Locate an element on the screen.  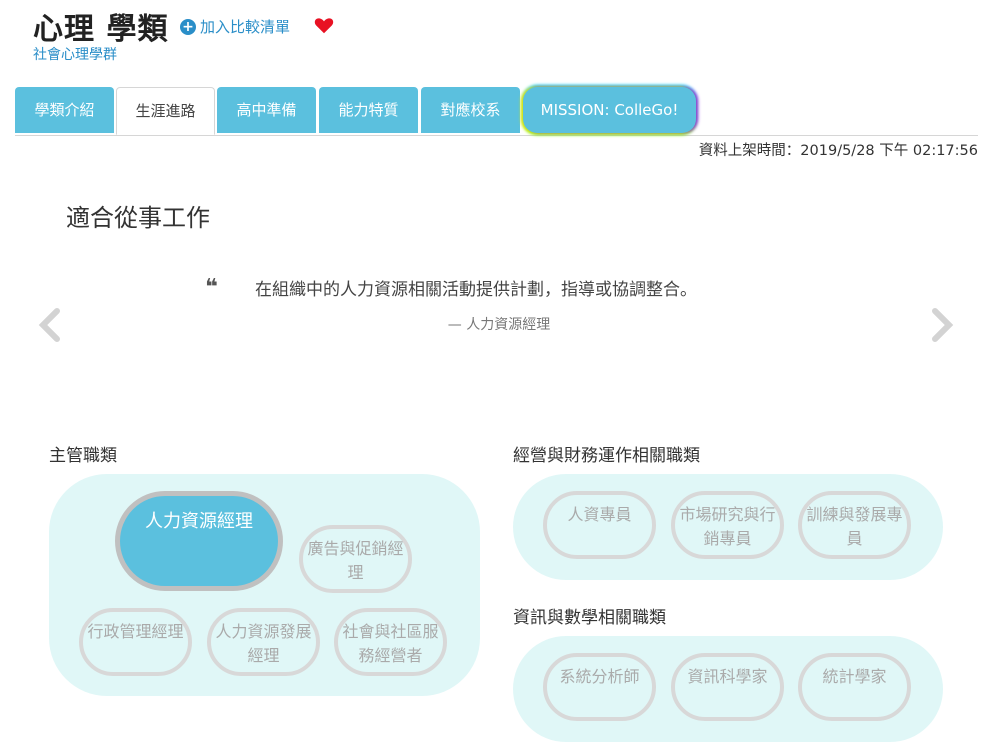
quote-icon: ❝ is located at coordinates (211, 287).